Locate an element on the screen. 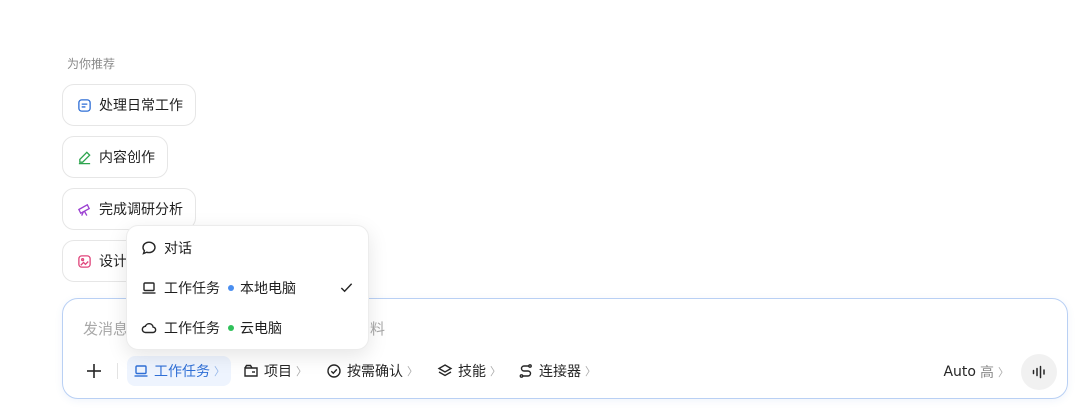 Image resolution: width=1080 pixels, height=412 pixels. layers-icon is located at coordinates (445, 370).